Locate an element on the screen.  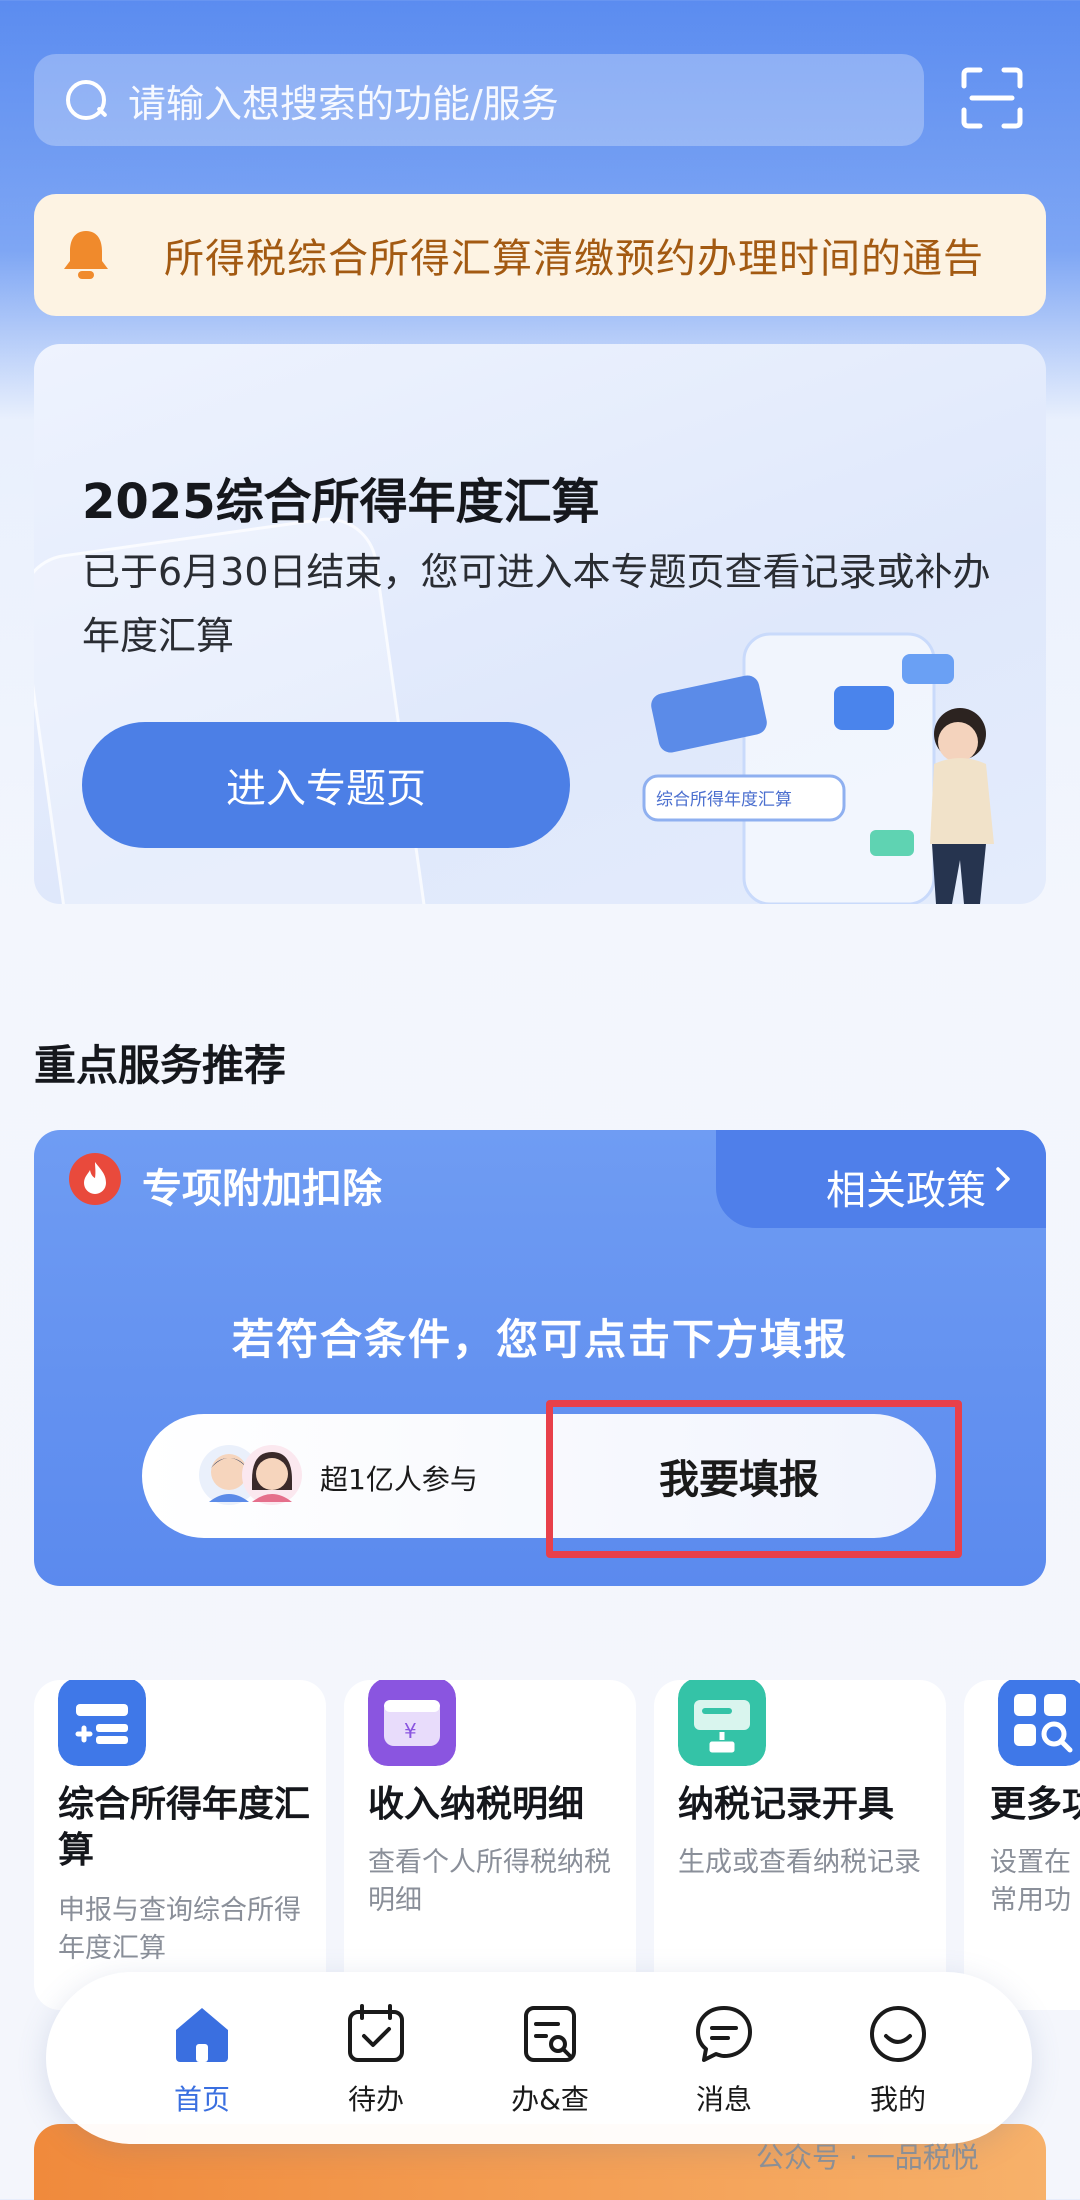
grid-search-icon is located at coordinates (1039, 1723).